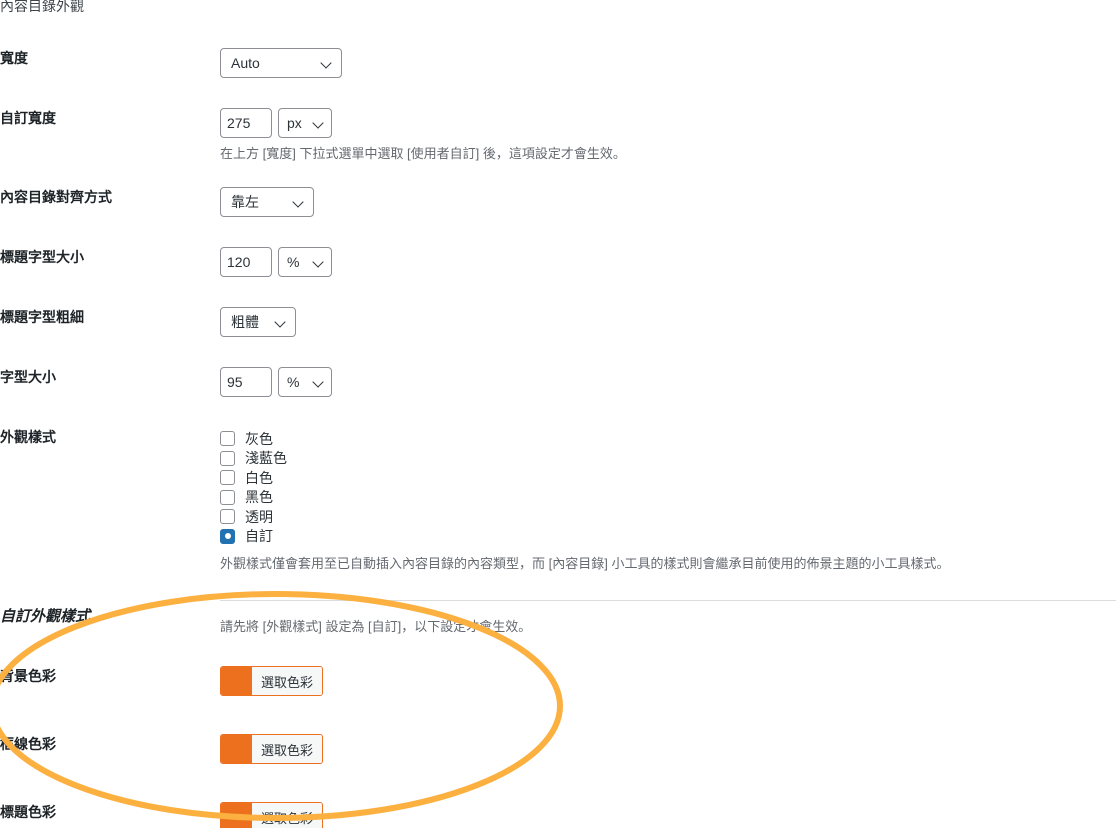 This screenshot has height=828, width=1116. I want to click on appearance-option: 自訂, so click(668, 537).